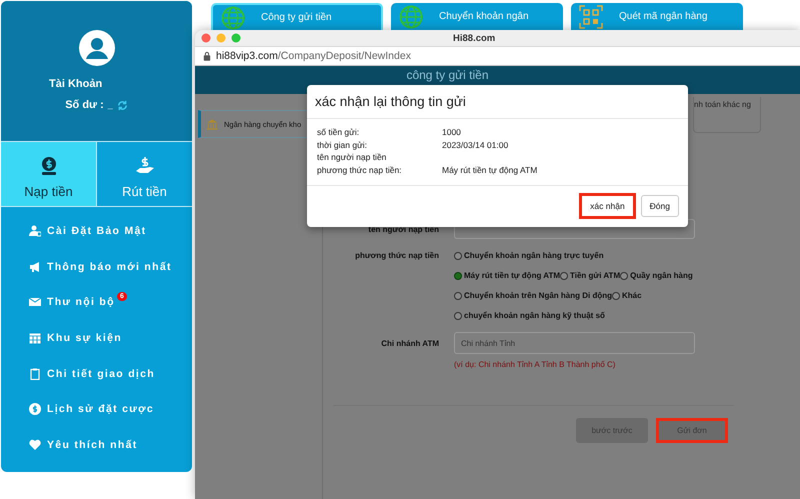  Describe the element at coordinates (144, 166) in the screenshot. I see `hand-dollar-icon` at that location.